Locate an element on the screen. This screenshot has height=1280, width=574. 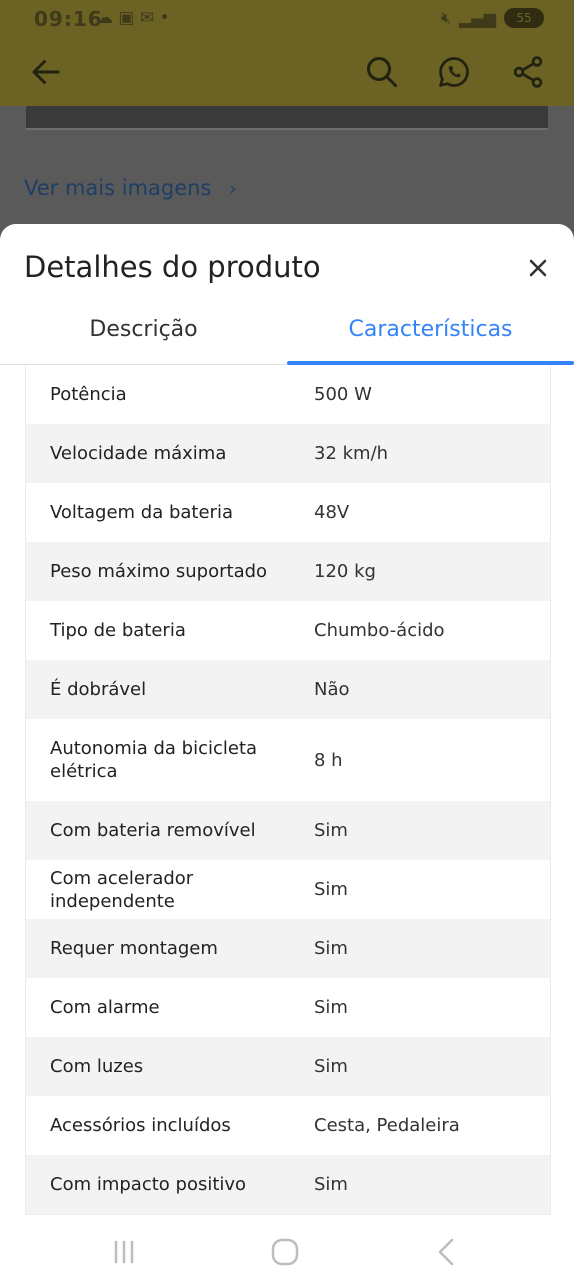
tabs: Descrição Características is located at coordinates (287, 334).